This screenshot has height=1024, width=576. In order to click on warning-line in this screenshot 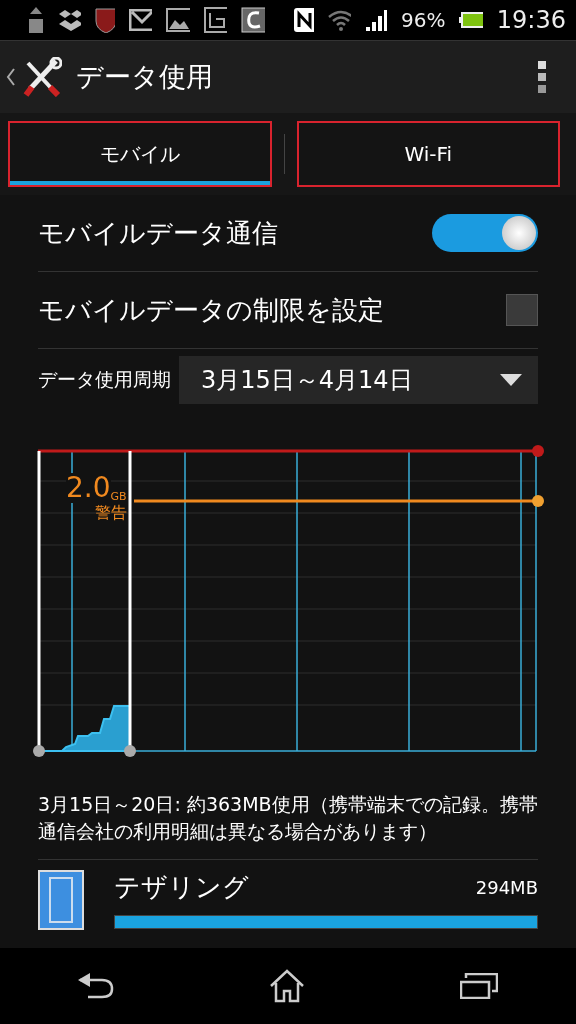, I will do `click(339, 501)`.